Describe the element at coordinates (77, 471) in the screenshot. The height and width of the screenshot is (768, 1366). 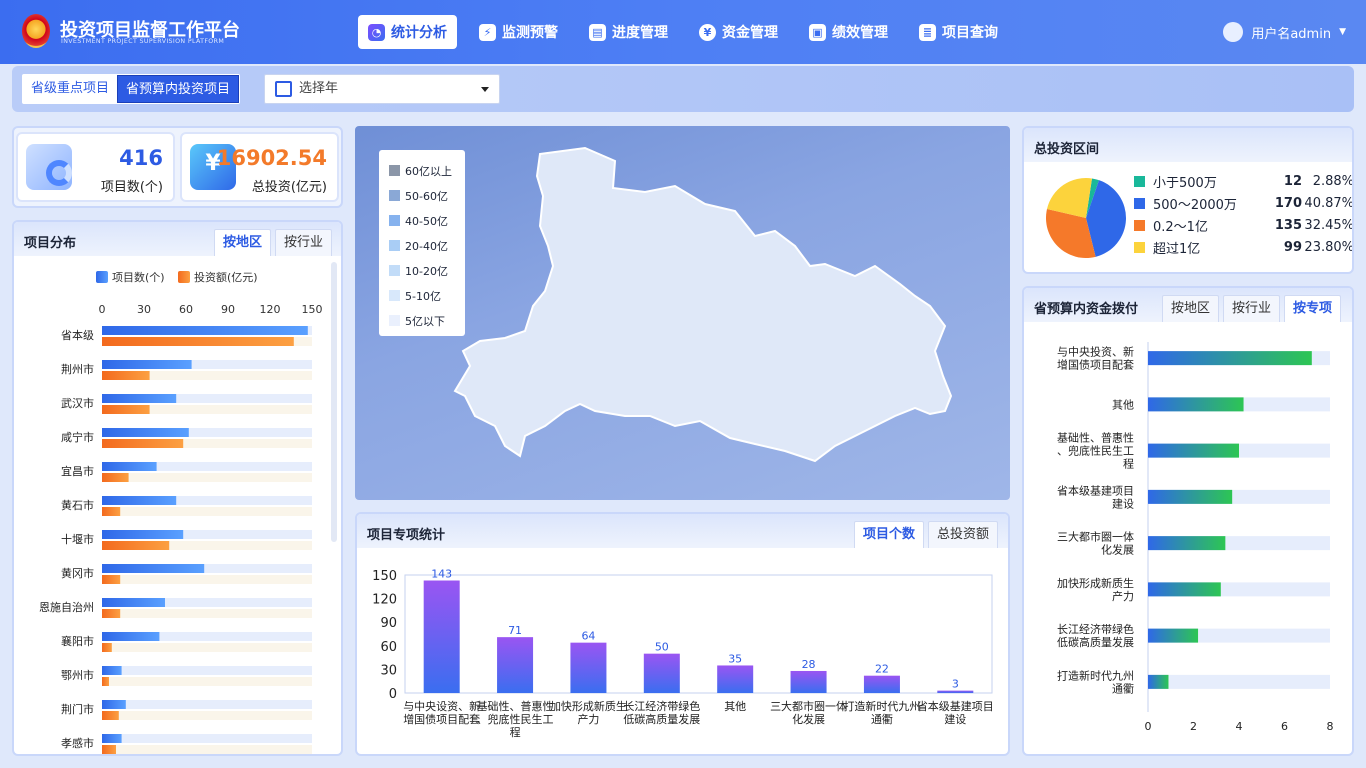
I see `category-label: 宜昌市` at that location.